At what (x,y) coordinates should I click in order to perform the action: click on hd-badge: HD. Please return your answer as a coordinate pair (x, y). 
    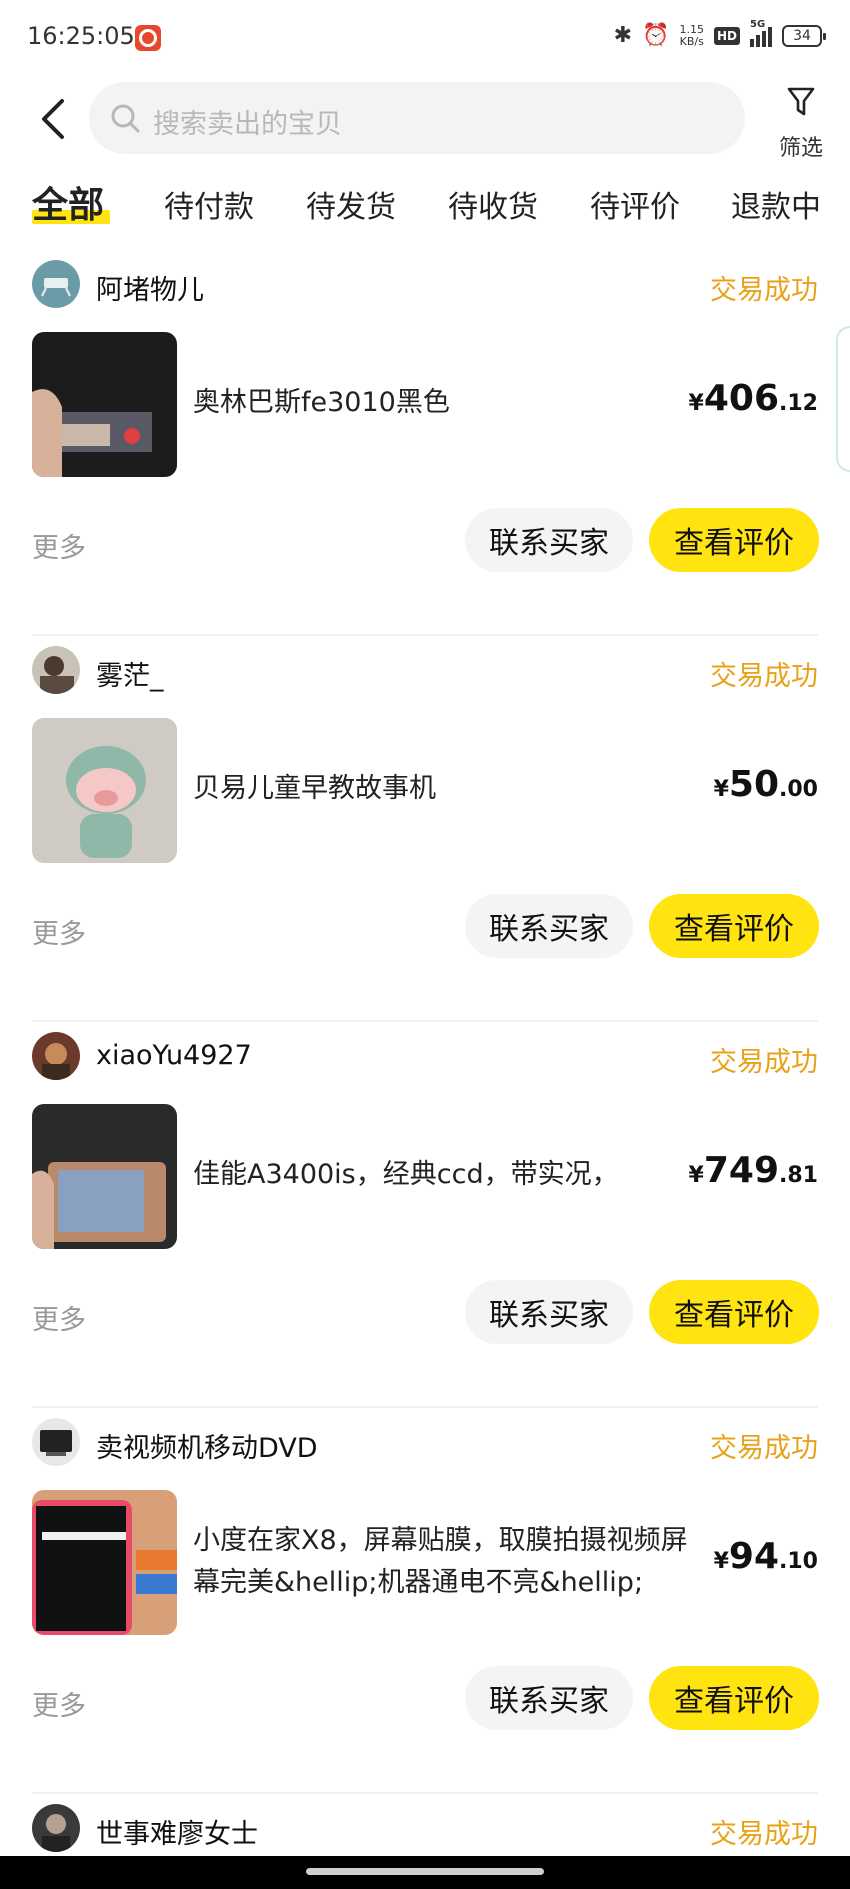
    Looking at the image, I should click on (726, 36).